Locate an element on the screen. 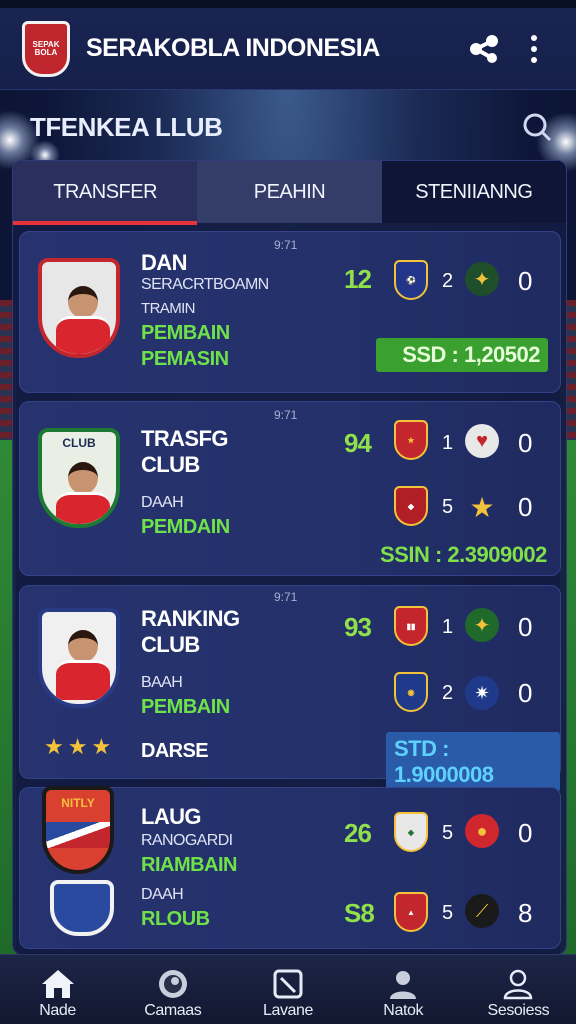 This screenshot has width=576, height=1024. app-title: SERAKOBLA INDONESIA is located at coordinates (233, 48).